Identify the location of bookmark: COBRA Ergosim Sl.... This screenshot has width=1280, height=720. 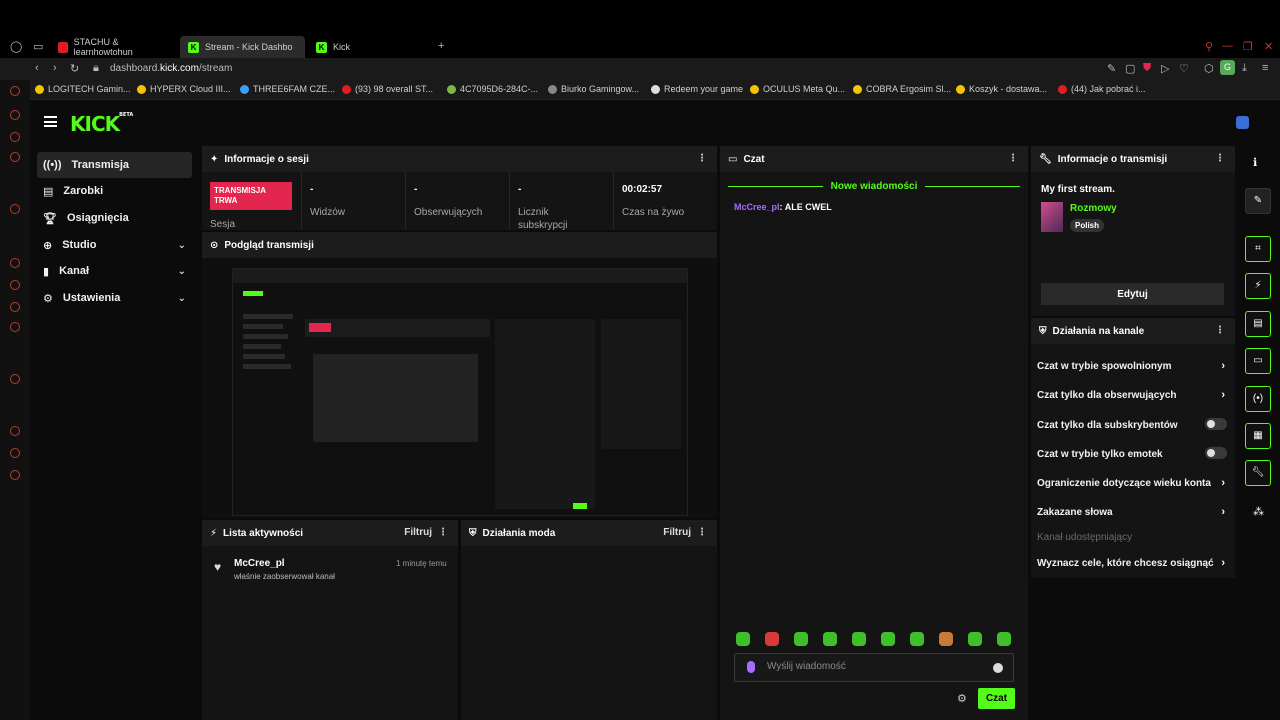
(902, 89).